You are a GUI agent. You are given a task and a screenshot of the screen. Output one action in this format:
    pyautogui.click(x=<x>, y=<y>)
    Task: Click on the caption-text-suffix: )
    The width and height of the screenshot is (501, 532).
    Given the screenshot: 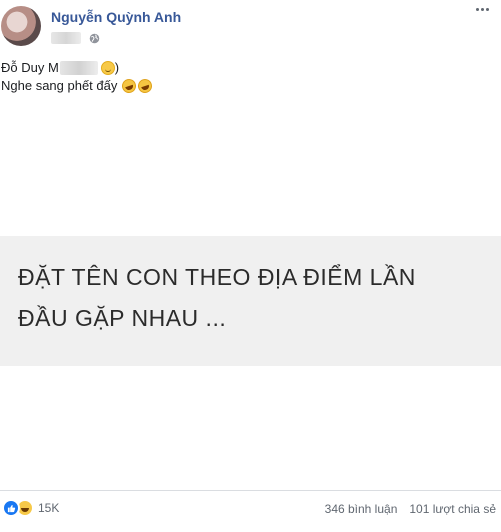 What is the action you would take?
    pyautogui.click(x=117, y=67)
    